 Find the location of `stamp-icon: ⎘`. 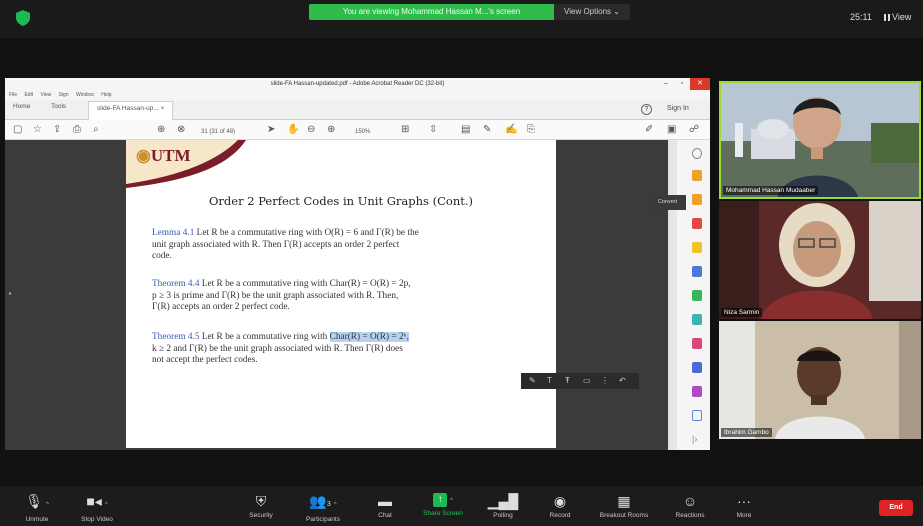

stamp-icon: ⎘ is located at coordinates (531, 129).